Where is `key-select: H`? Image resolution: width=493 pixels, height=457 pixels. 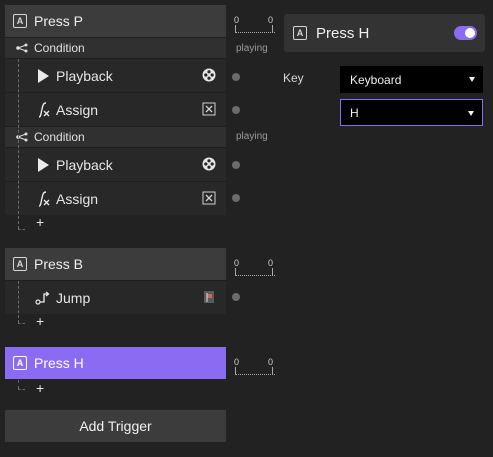 key-select: H is located at coordinates (411, 112).